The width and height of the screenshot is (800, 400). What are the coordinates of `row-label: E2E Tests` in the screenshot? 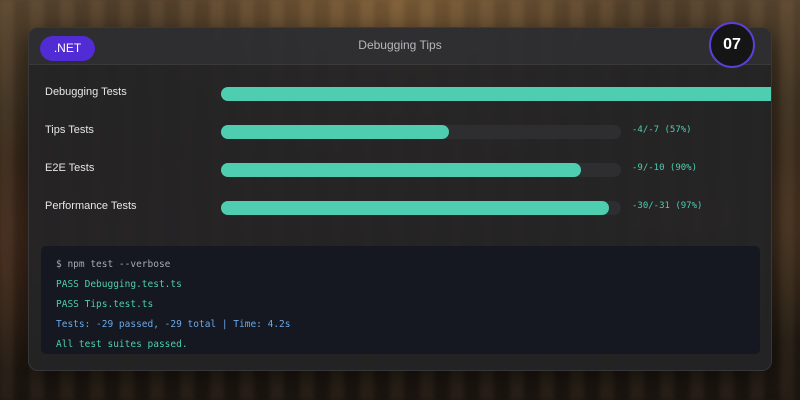 It's located at (70, 168).